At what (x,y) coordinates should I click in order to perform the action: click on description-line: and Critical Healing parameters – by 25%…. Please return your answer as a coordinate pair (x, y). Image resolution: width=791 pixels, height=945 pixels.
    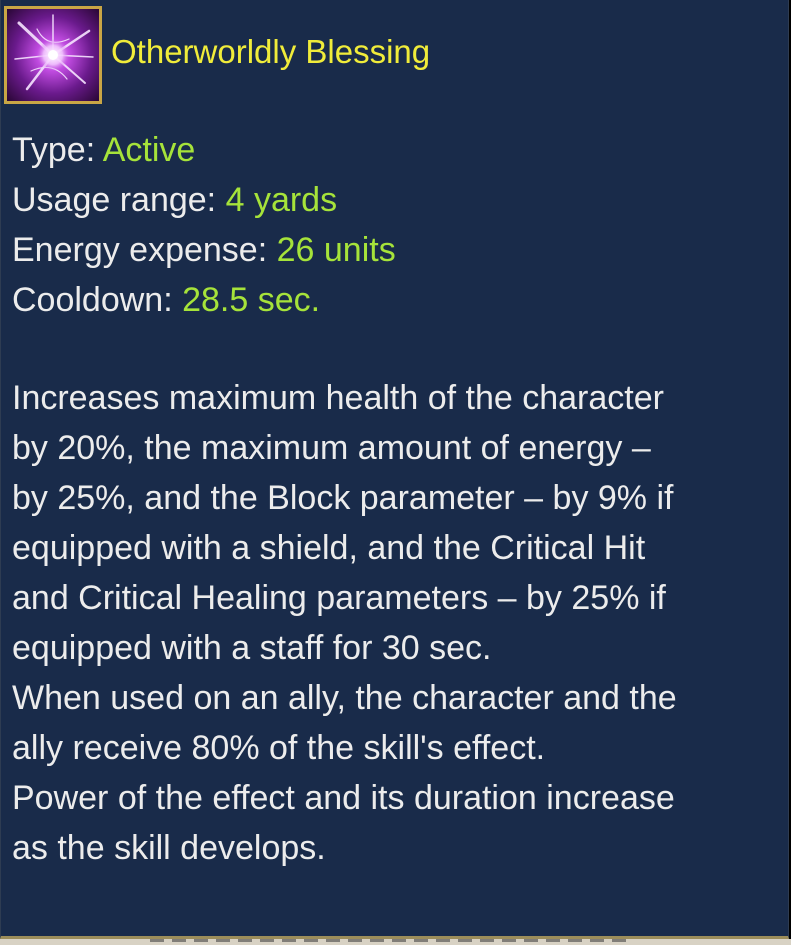
    Looking at the image, I should click on (339, 598).